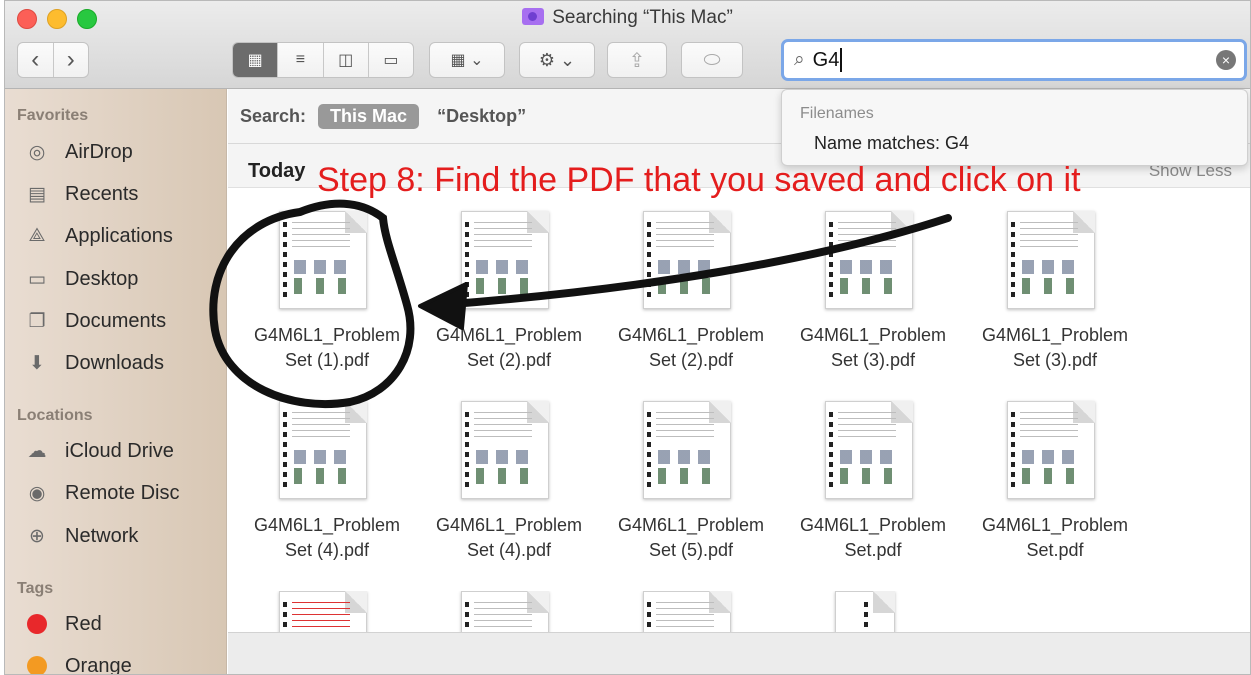 The width and height of the screenshot is (1251, 675). I want to click on file-item: G4M6L1_Problem Set (1).pdf, so click(327, 301).